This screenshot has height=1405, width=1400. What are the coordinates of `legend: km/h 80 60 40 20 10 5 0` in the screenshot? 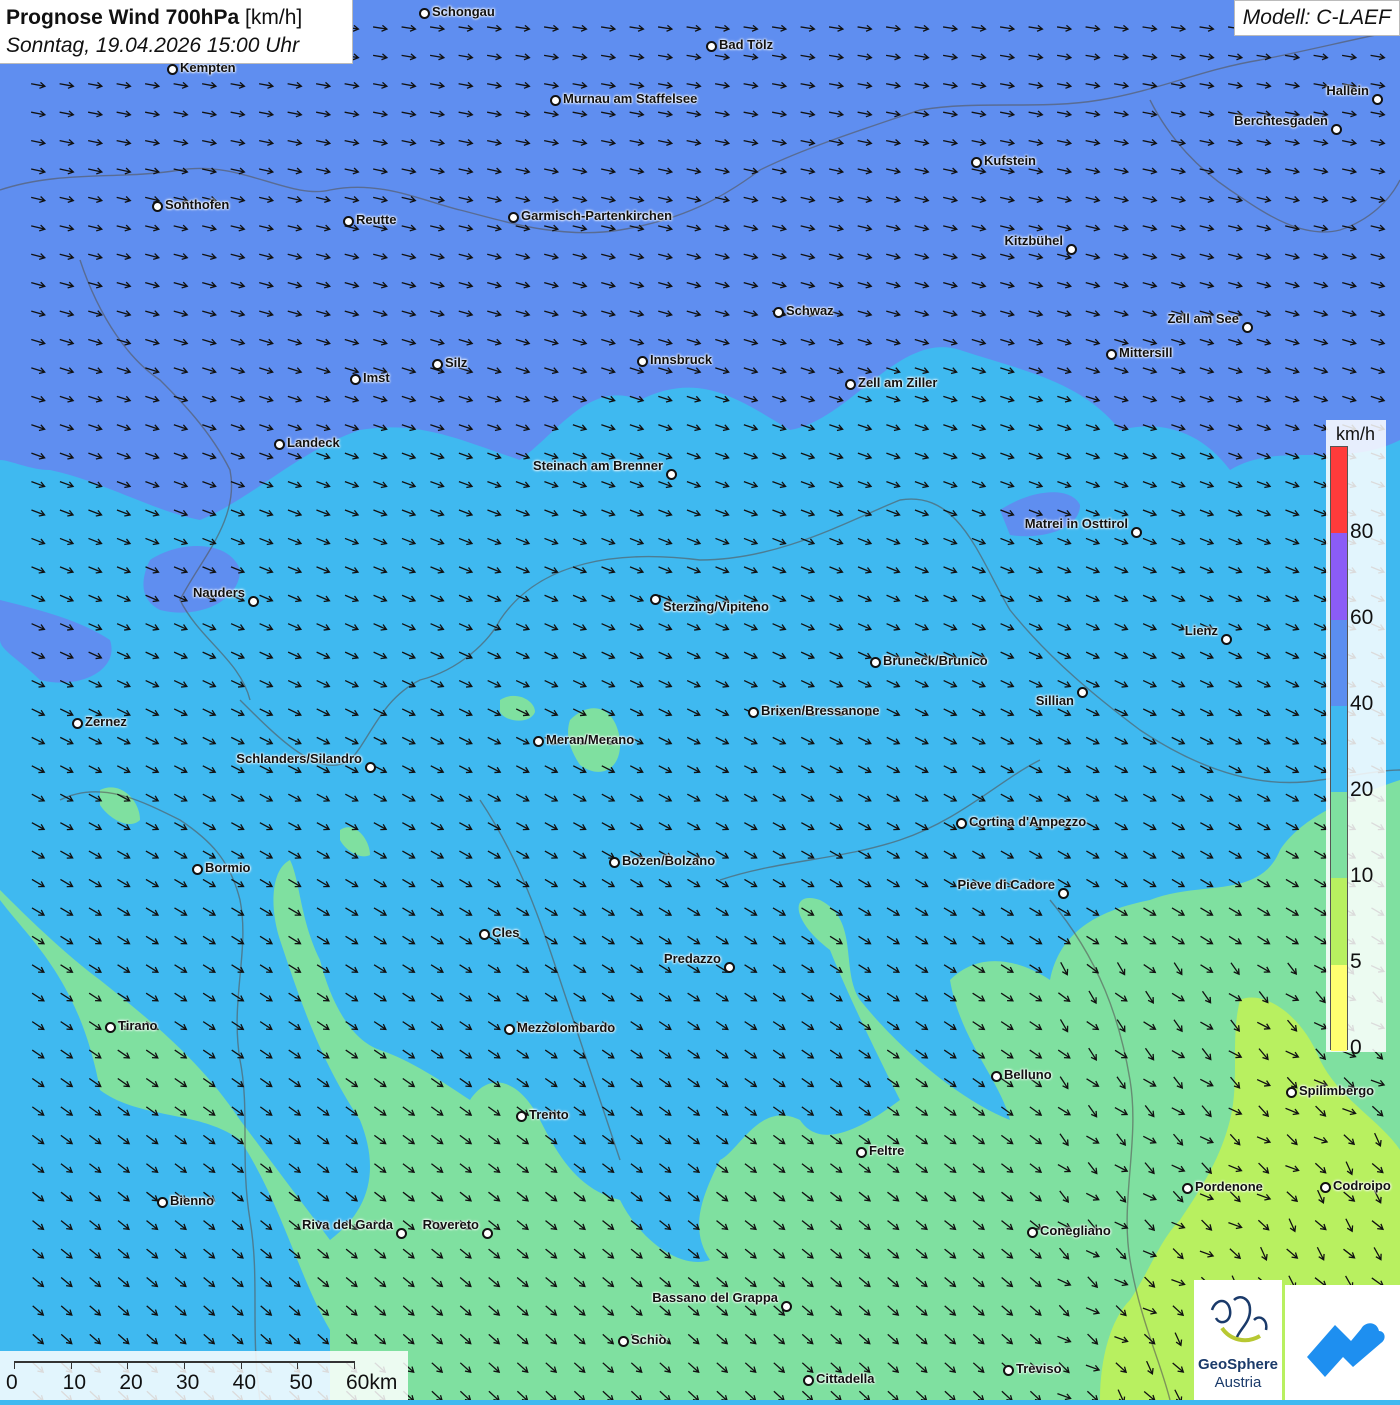 It's located at (1356, 739).